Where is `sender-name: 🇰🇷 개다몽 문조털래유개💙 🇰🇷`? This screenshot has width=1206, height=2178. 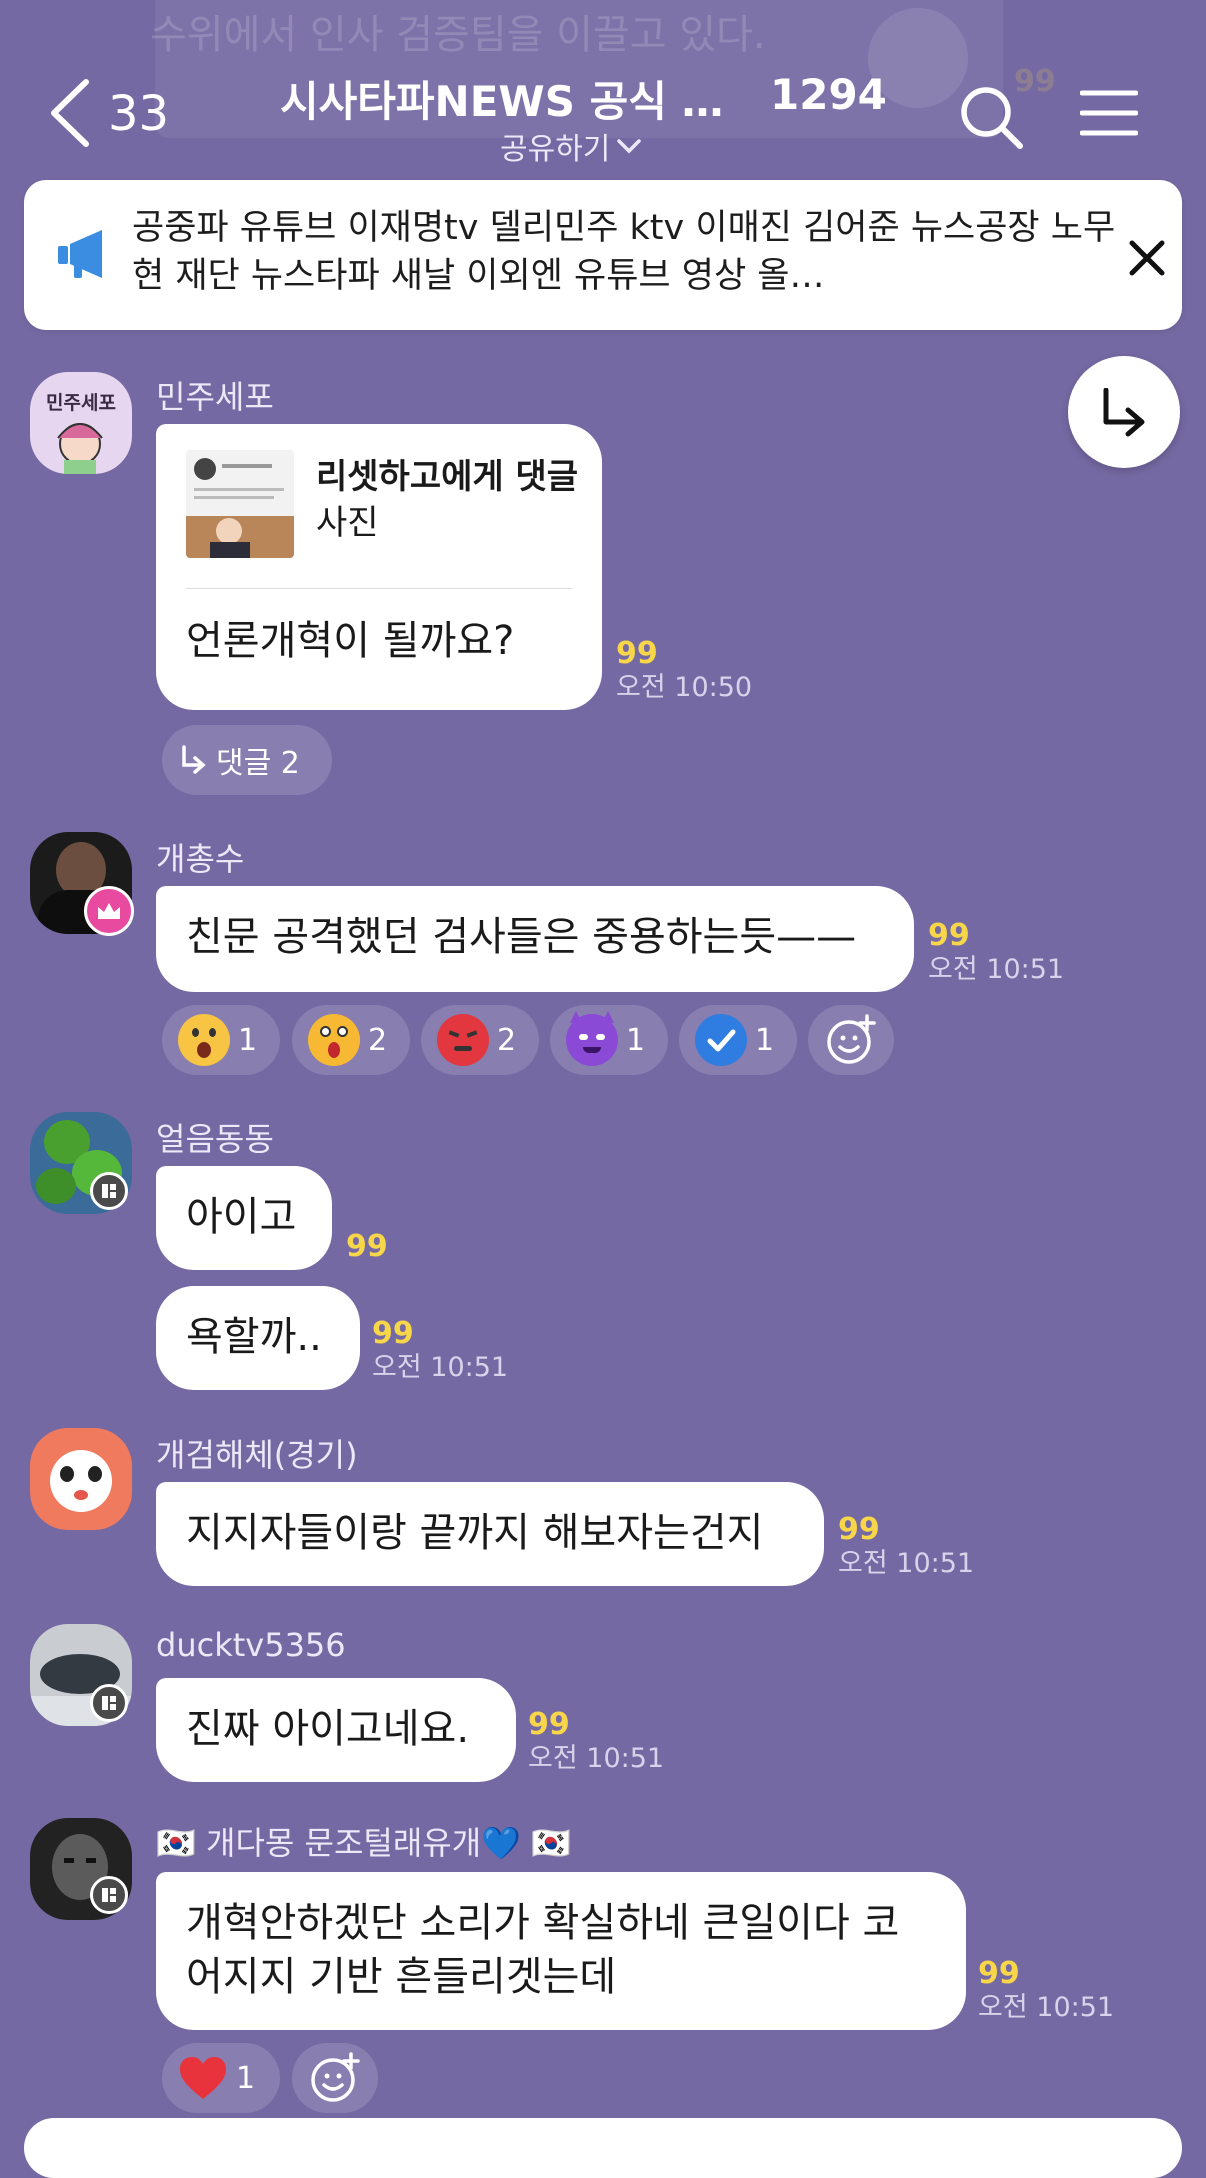
sender-name: 🇰🇷 개다몽 문조털래유개💙 🇰🇷 is located at coordinates (364, 1843).